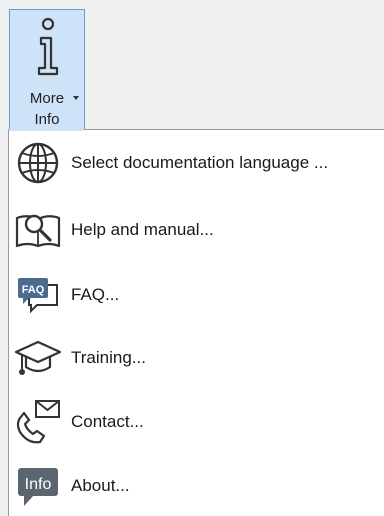  I want to click on info-bubble-icon: Info, so click(38, 486).